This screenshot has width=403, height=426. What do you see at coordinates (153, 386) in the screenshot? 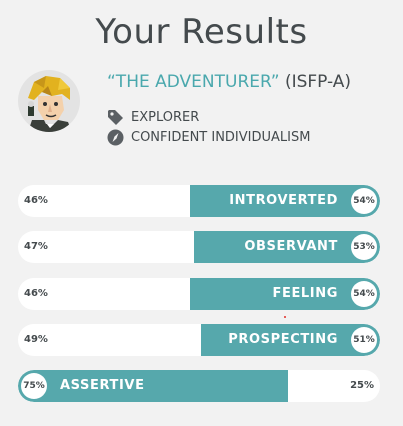
I see `trait-fill` at bounding box center [153, 386].